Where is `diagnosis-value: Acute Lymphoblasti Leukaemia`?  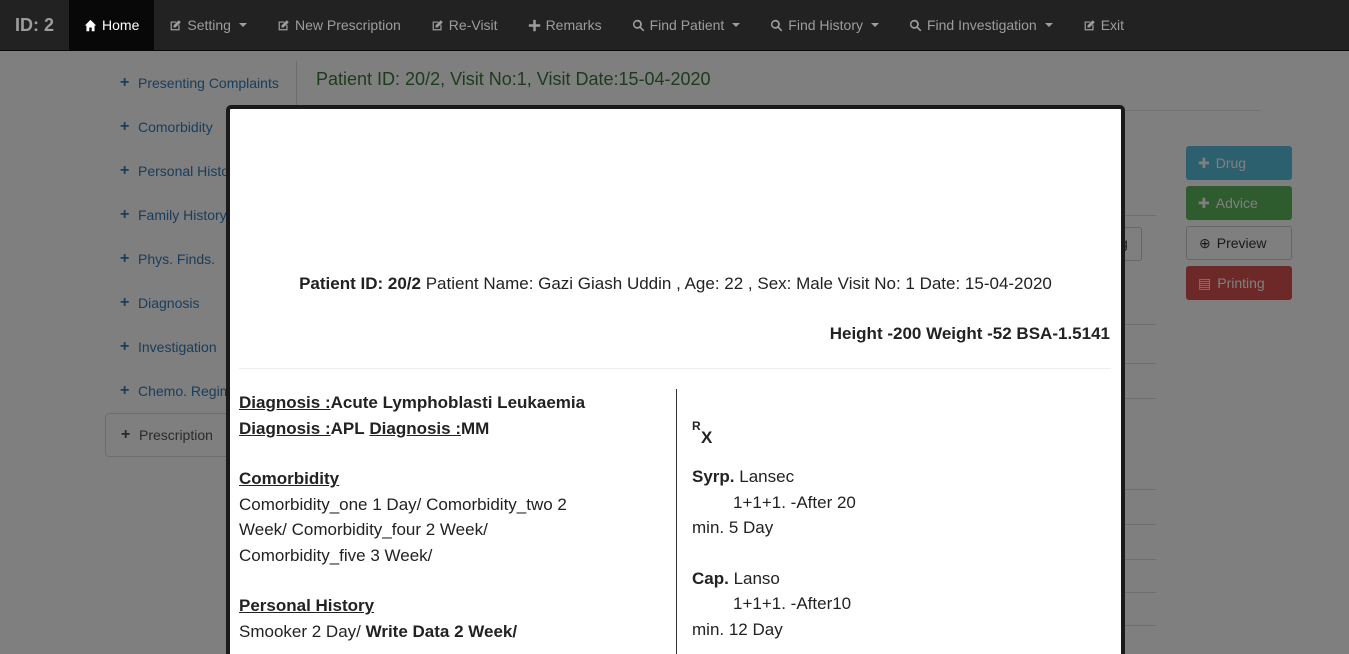
diagnosis-value: Acute Lymphoblasti Leukaemia is located at coordinates (458, 402).